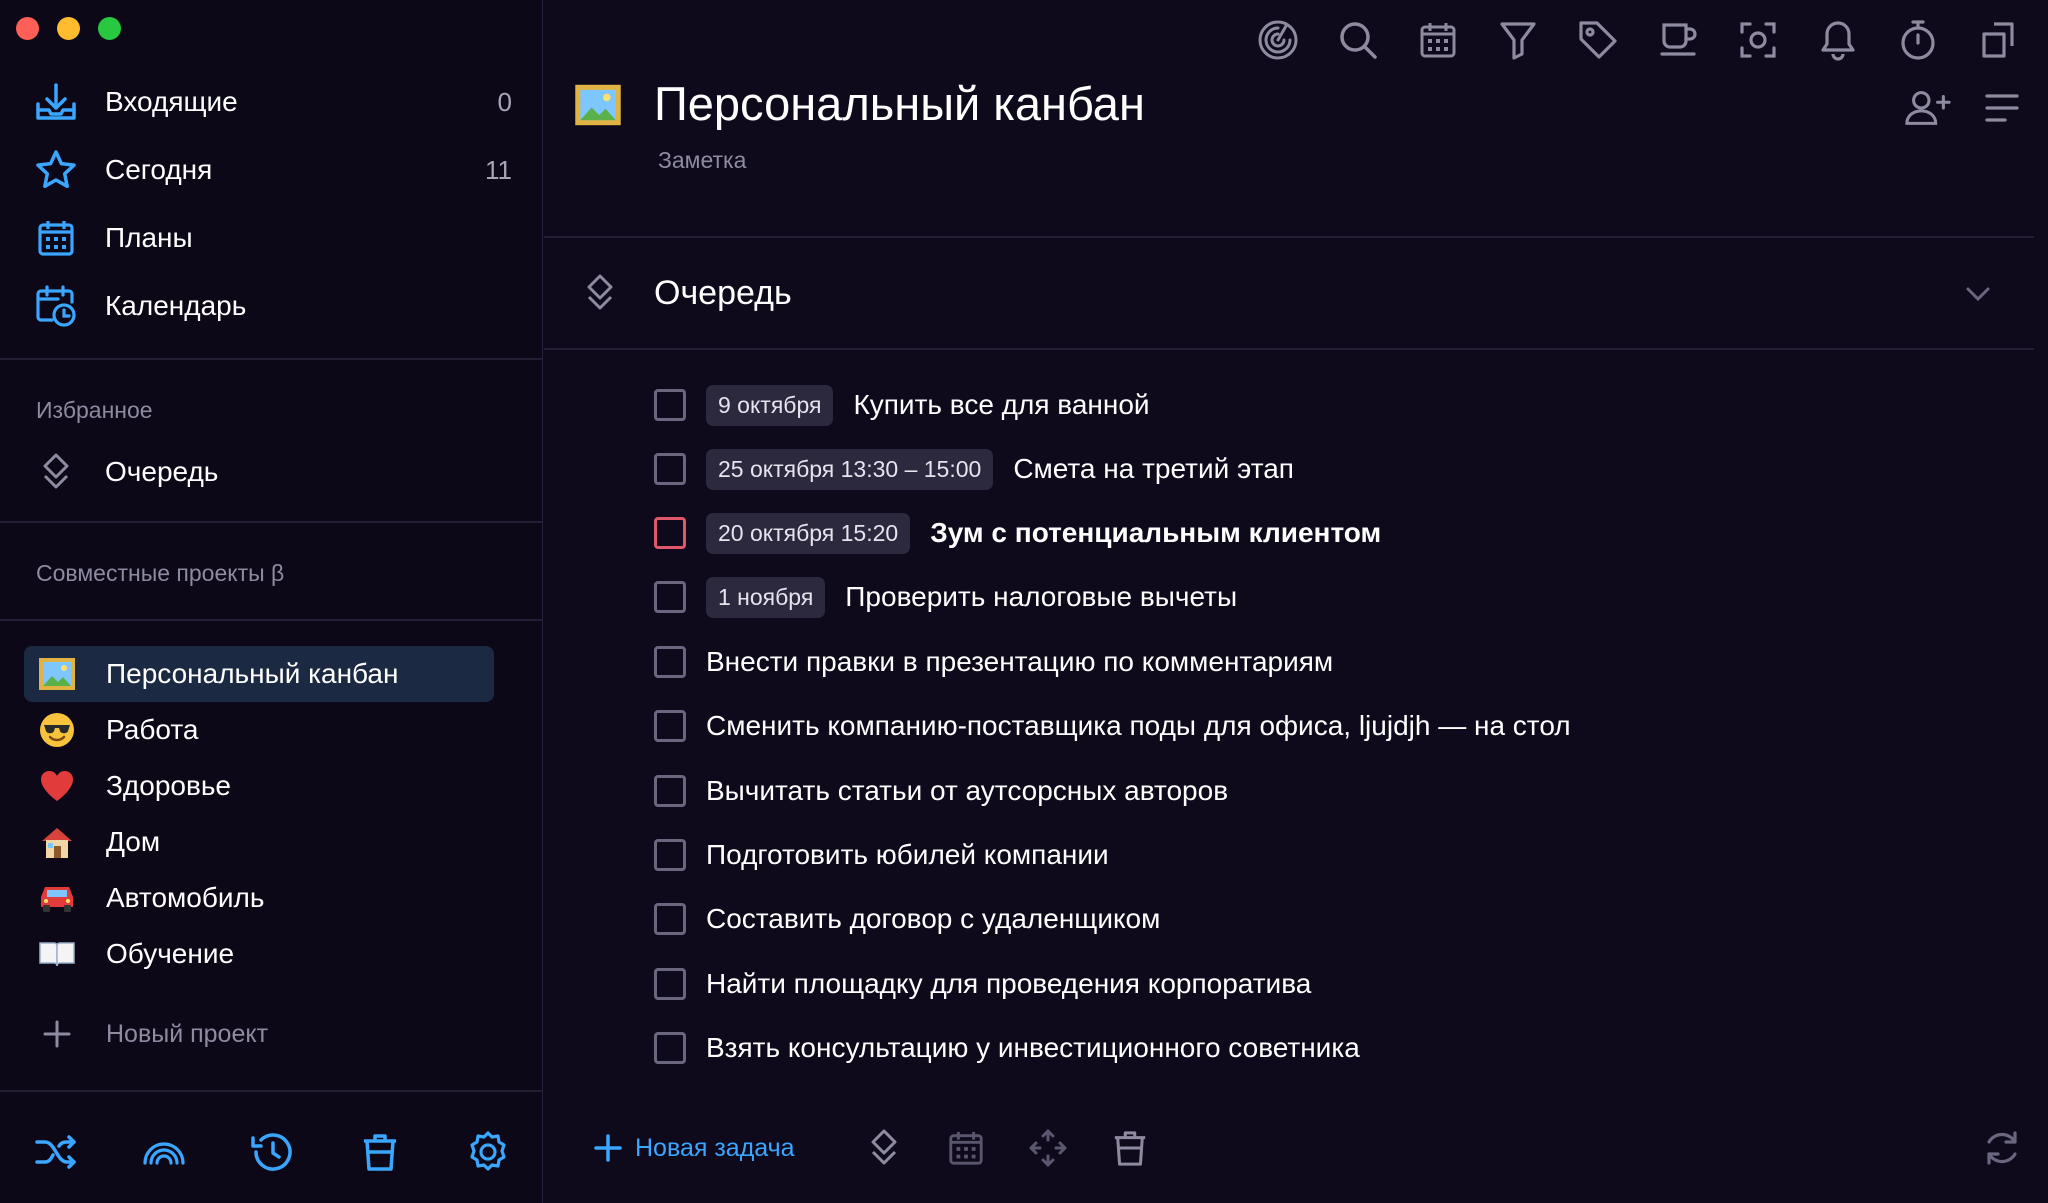  What do you see at coordinates (1758, 40) in the screenshot?
I see `screenshot-icon` at bounding box center [1758, 40].